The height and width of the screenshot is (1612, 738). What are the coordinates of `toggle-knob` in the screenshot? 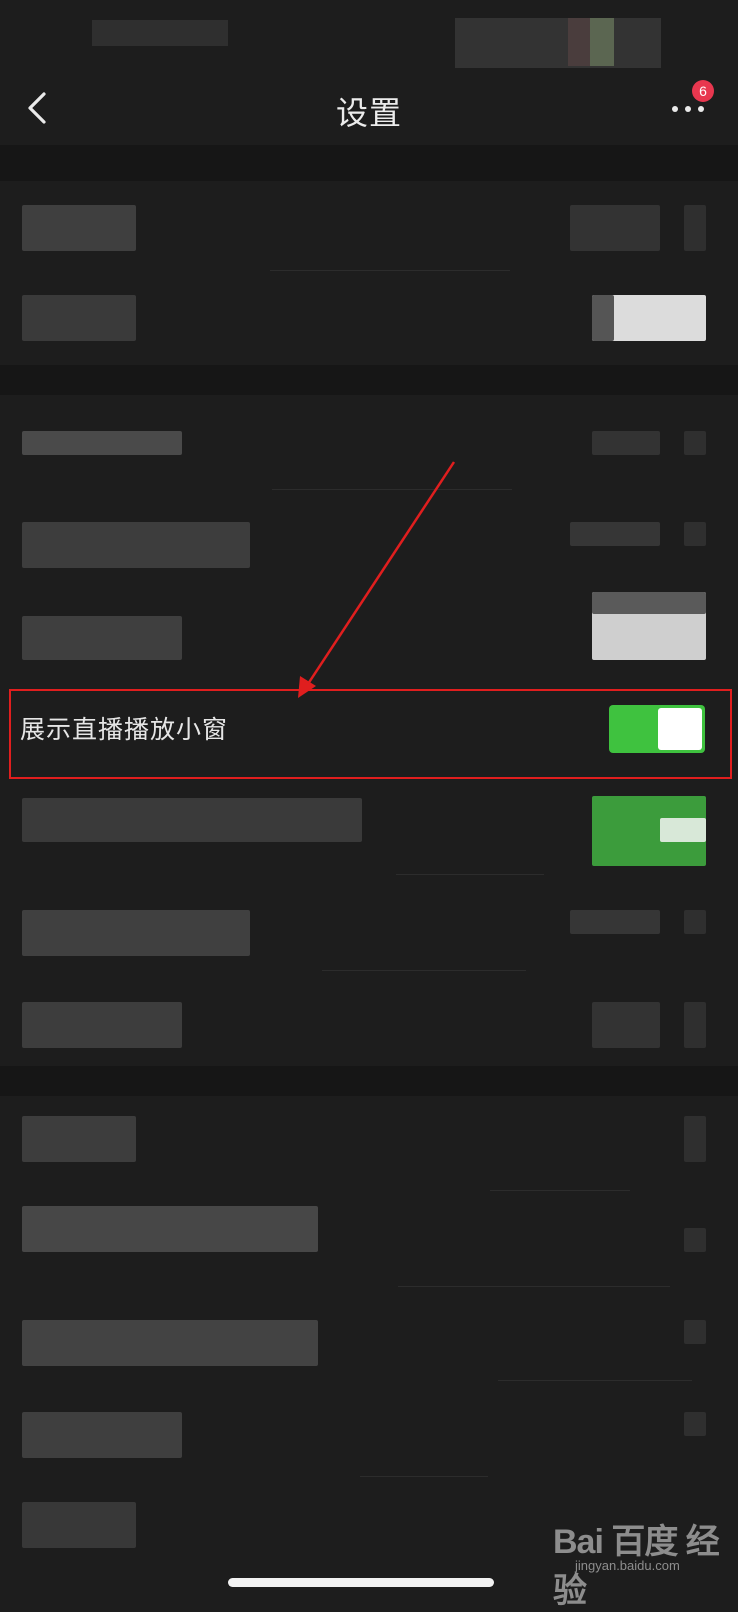 It's located at (680, 729).